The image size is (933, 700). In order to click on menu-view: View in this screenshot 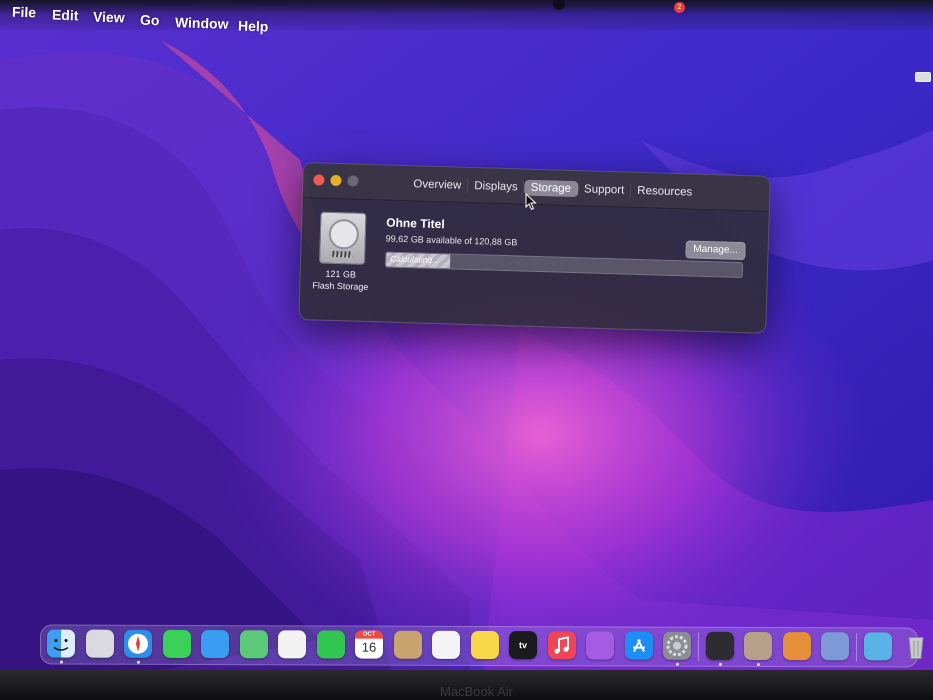, I will do `click(109, 16)`.